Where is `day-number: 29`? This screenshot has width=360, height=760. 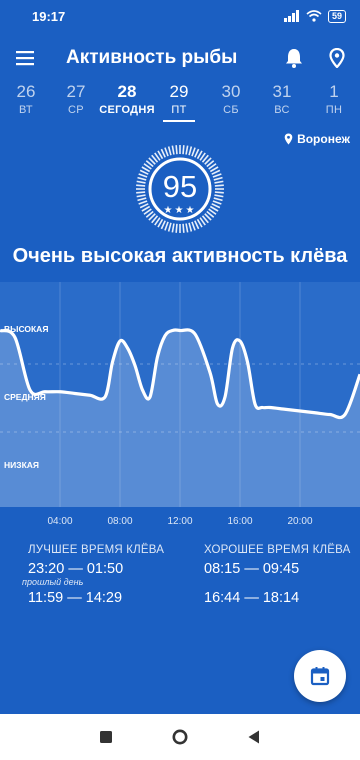 day-number: 29 is located at coordinates (179, 91).